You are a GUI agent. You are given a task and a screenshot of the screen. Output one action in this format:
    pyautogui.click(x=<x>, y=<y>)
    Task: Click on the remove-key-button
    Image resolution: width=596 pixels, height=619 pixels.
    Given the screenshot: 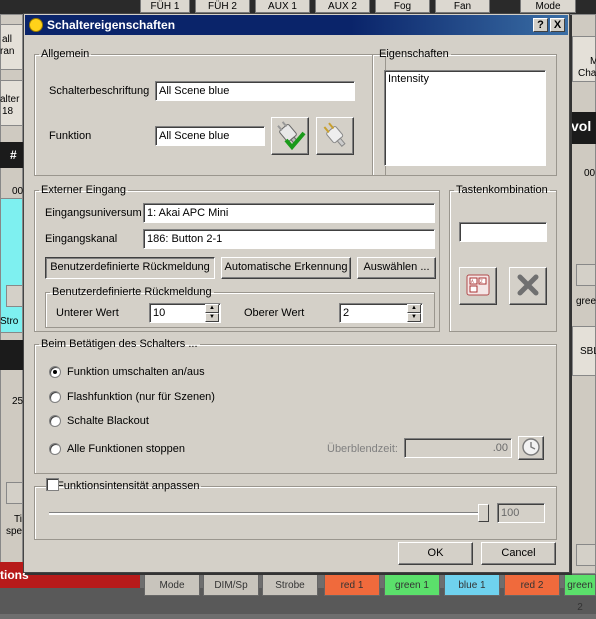 What is the action you would take?
    pyautogui.click(x=528, y=286)
    